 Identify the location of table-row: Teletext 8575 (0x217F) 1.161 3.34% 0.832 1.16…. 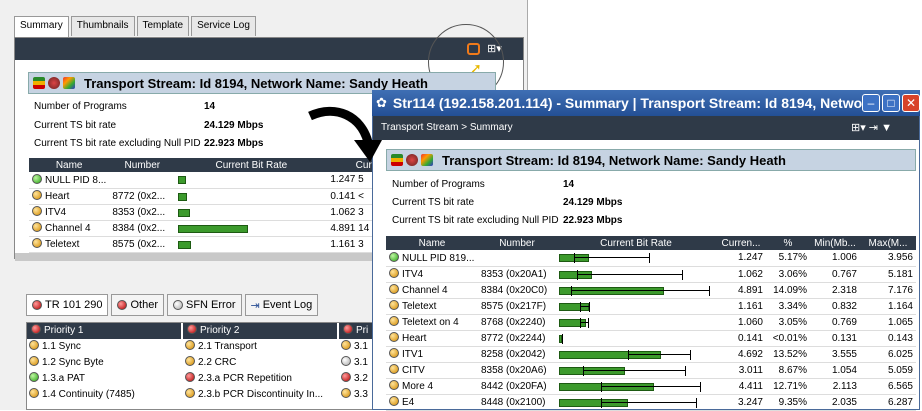
(651, 306).